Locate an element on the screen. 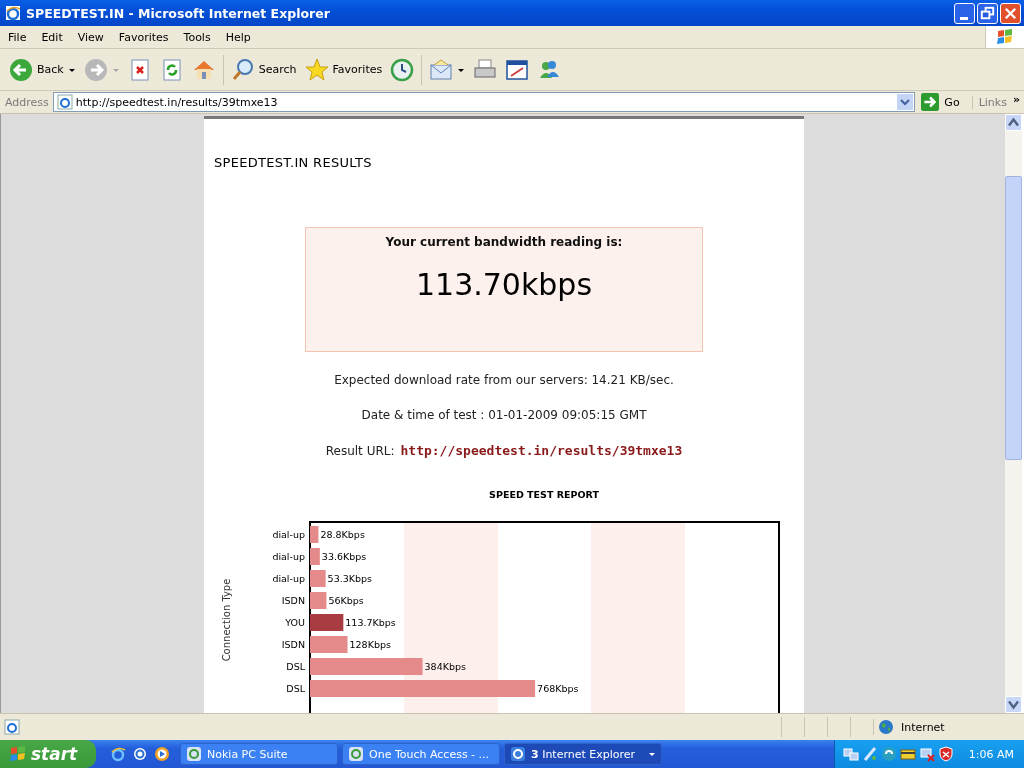 This screenshot has height=768, width=1024. result-url-link: http://speedtest.in/results/39tmxe13 is located at coordinates (541, 450).